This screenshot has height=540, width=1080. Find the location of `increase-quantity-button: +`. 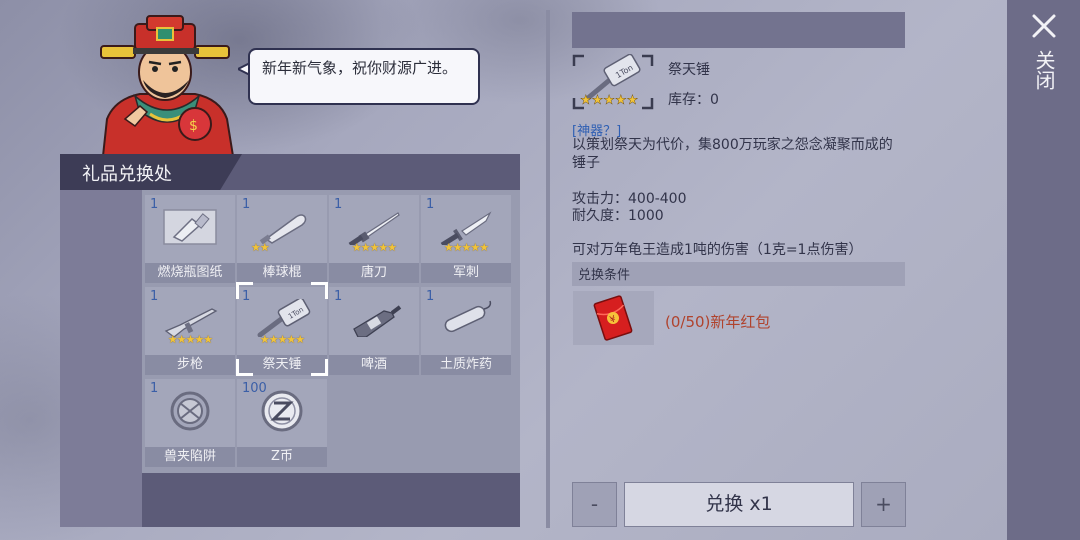

increase-quantity-button: + is located at coordinates (883, 504).